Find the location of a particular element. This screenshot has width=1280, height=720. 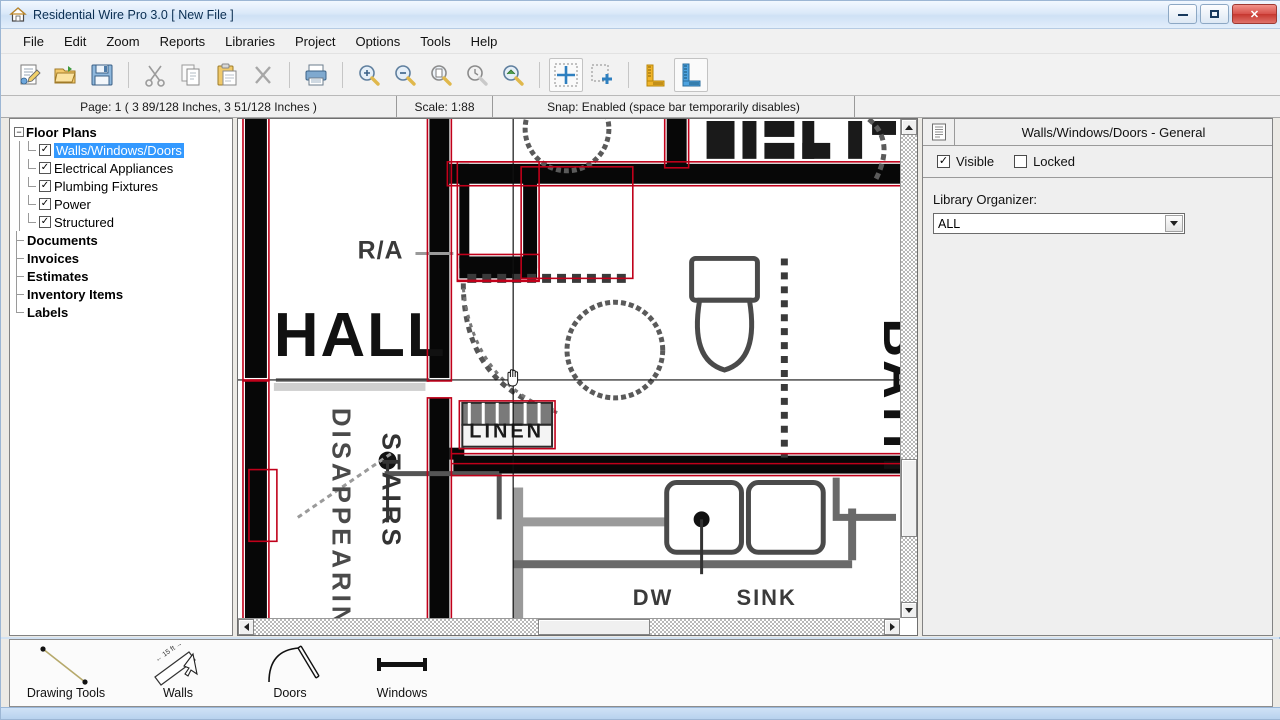

scroll-down-arrow-icon is located at coordinates (909, 610).